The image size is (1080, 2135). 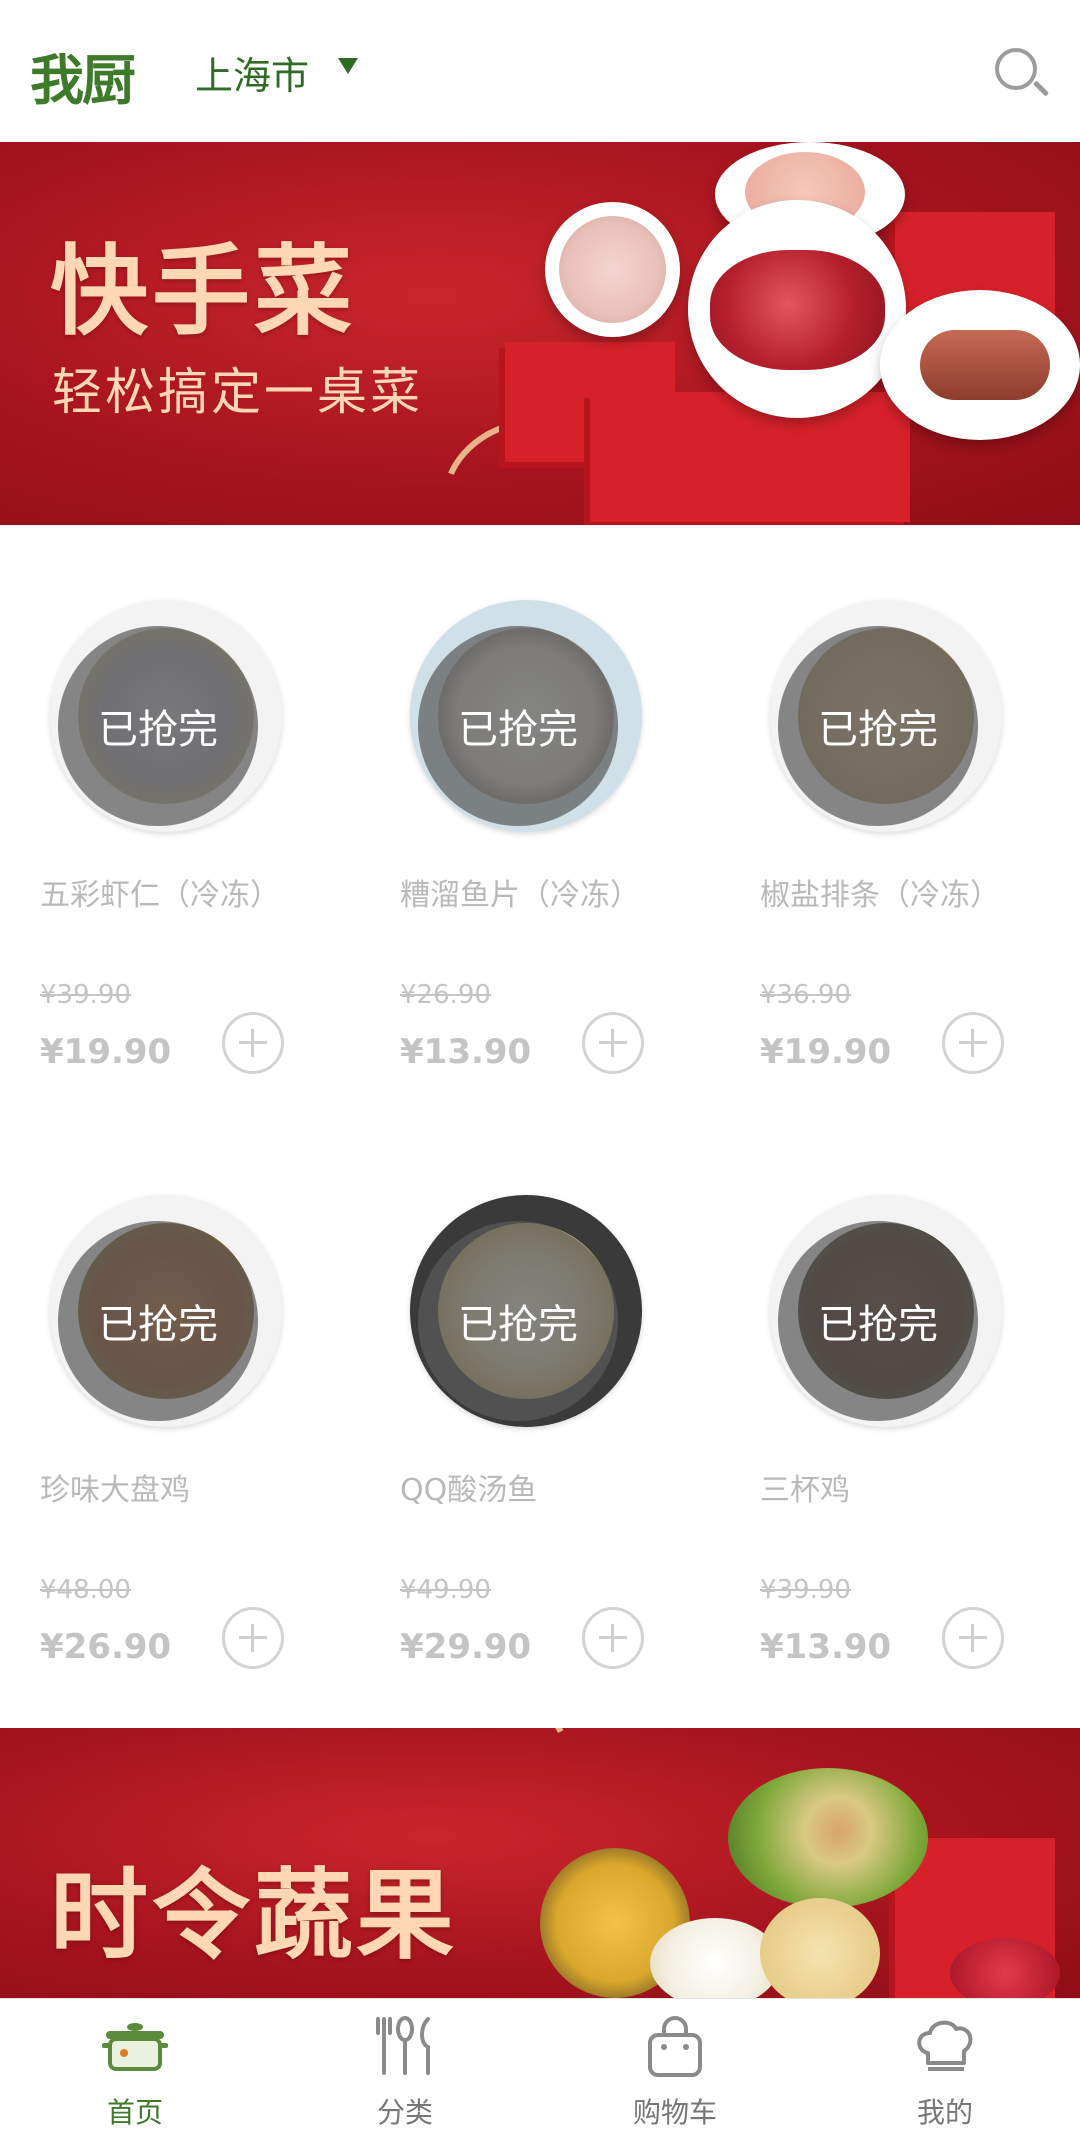 What do you see at coordinates (237, 392) in the screenshot?
I see `banner-subtitle: 轻松搞定一桌菜` at bounding box center [237, 392].